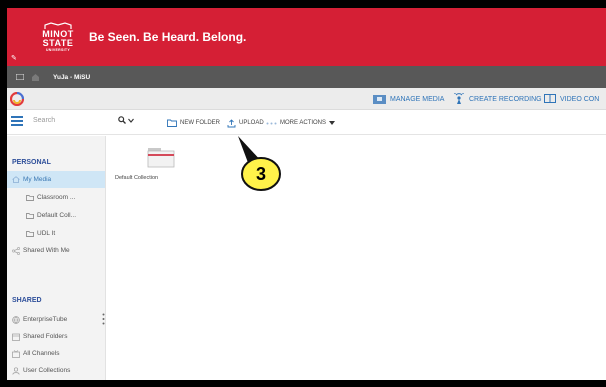  I want to click on more-actions-label: MORE ACTIONS, so click(303, 123).